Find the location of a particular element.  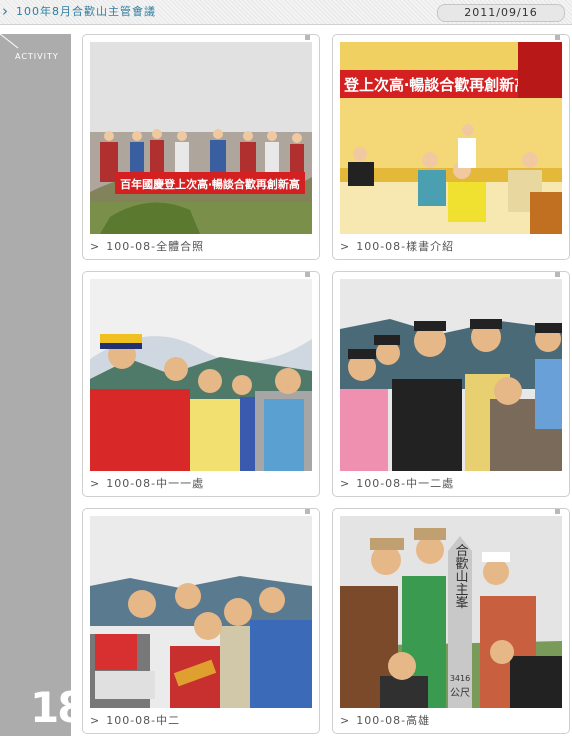

page-number: 18 is located at coordinates (58, 707).